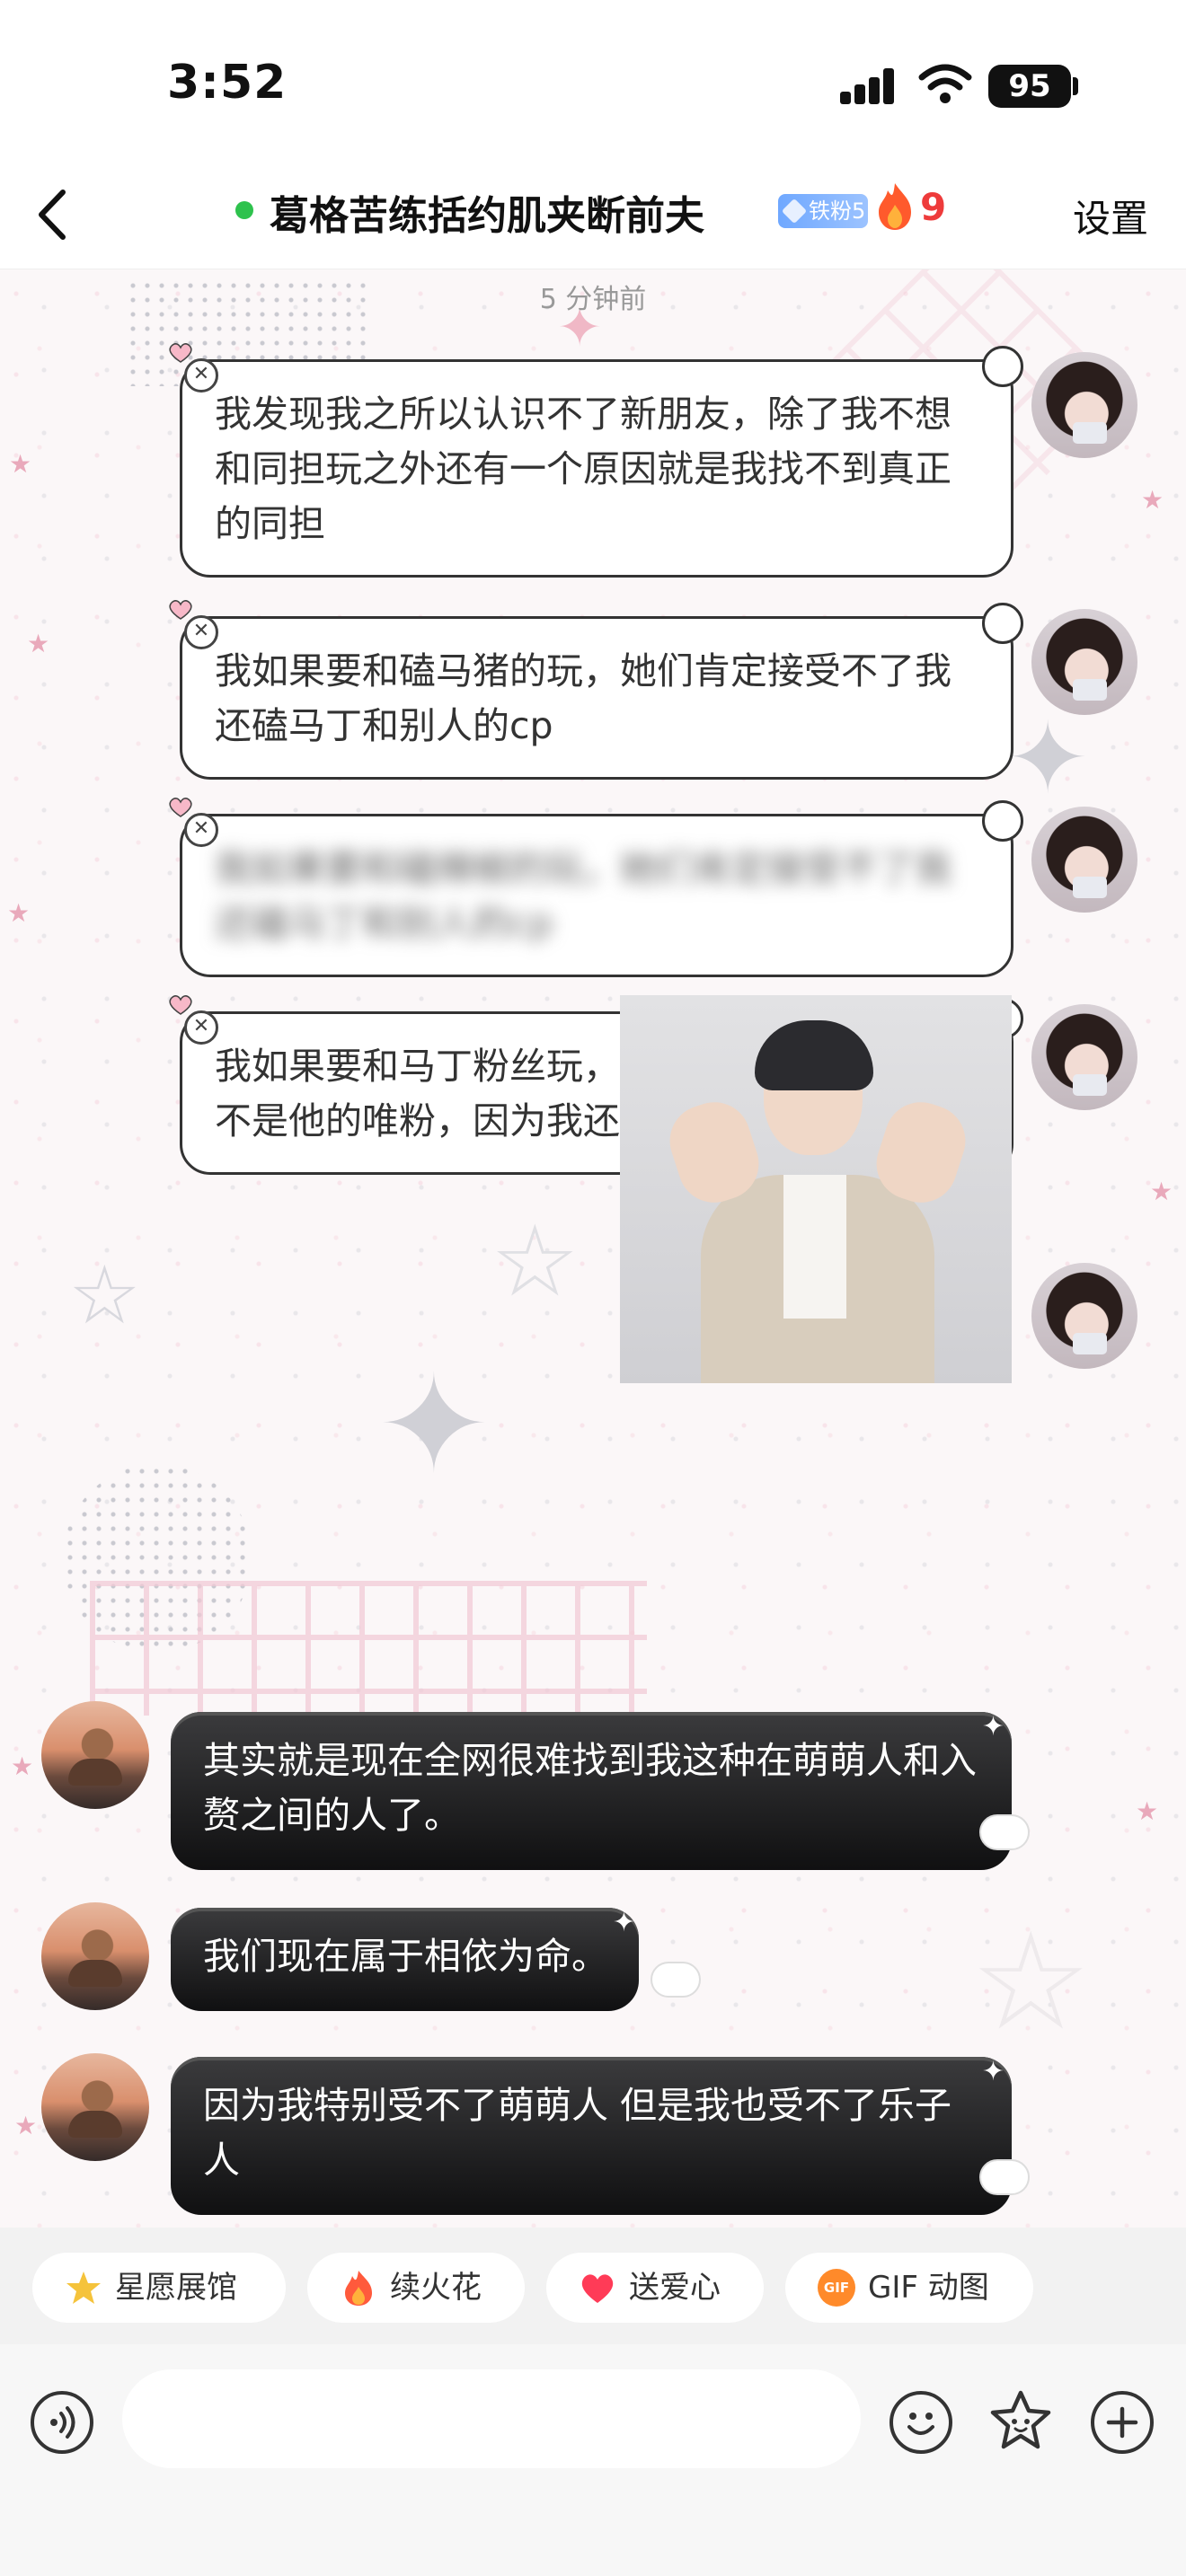  I want to click on received-message-bubble: ✦ 因为我特别受不了萌萌人 但是我也受不了乐子人, so click(591, 2135).